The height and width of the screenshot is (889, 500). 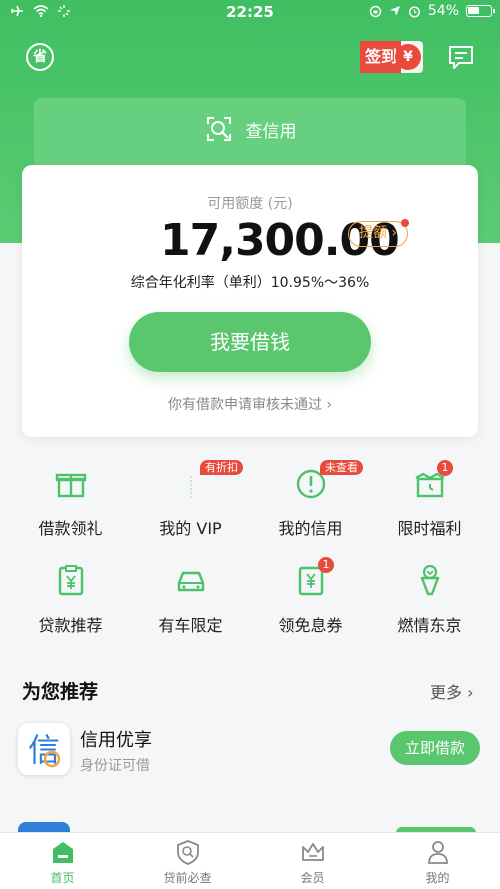 I want to click on product-logo: 信, so click(x=44, y=749).